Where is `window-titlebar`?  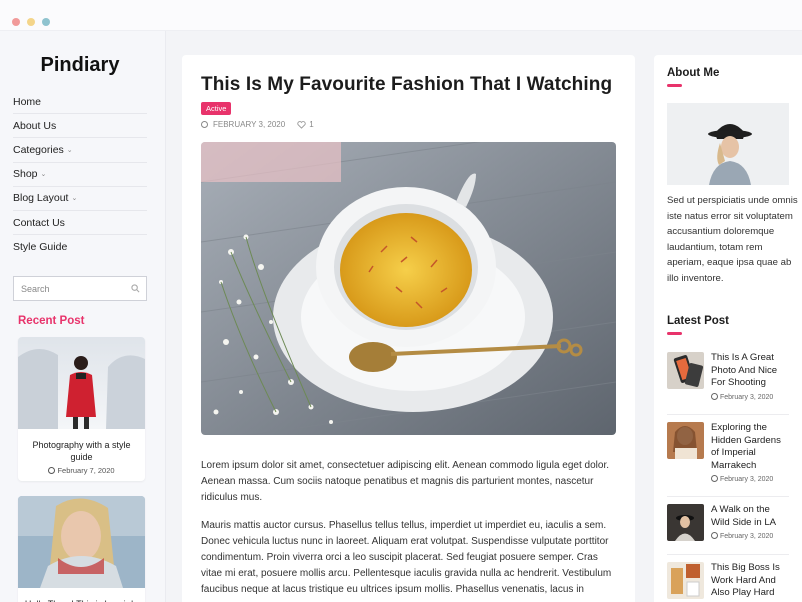 window-titlebar is located at coordinates (401, 15).